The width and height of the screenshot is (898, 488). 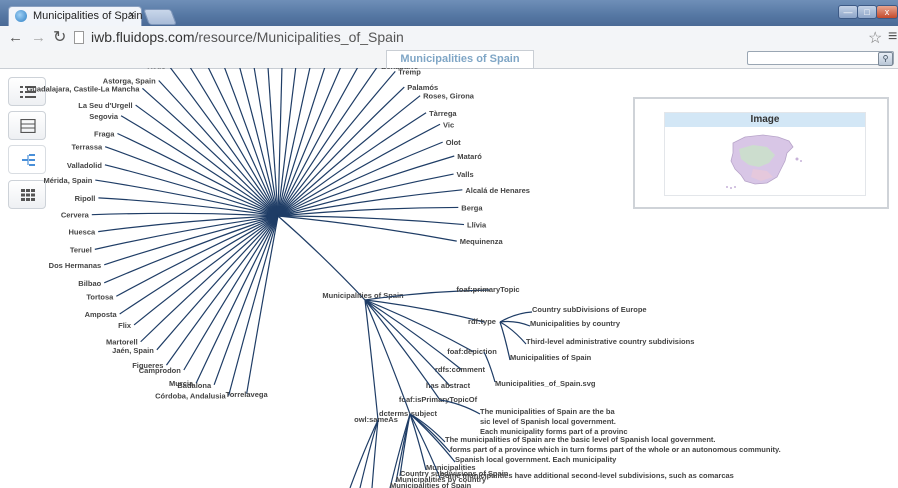 What do you see at coordinates (431, 484) in the screenshot?
I see `comment-node: Municipalities of Spain` at bounding box center [431, 484].